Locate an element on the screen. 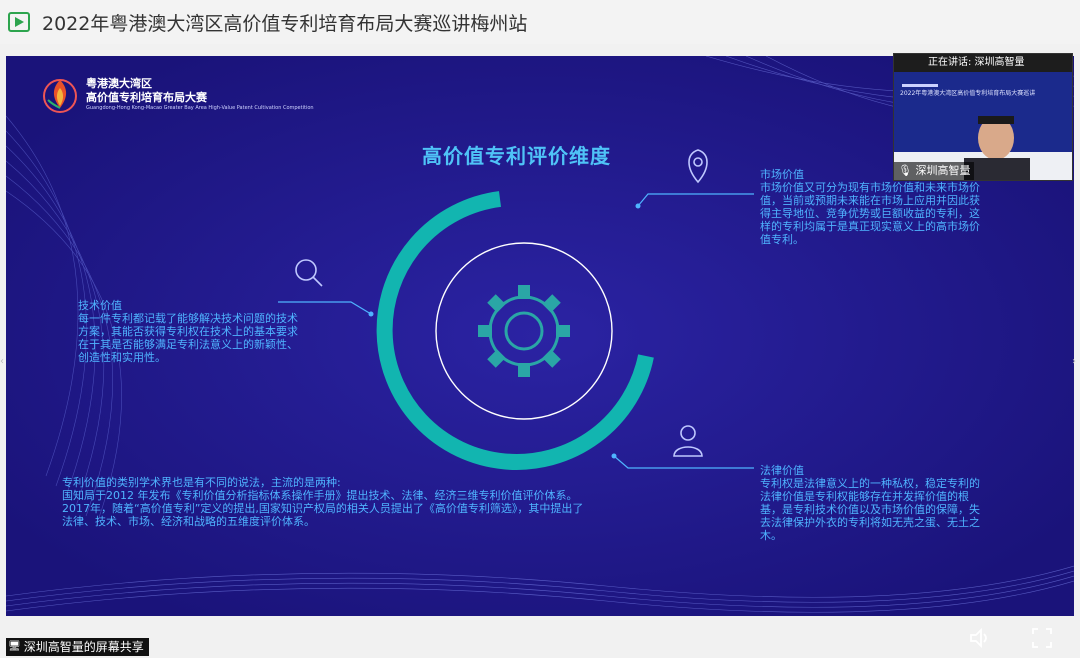 Image resolution: width=1080 pixels, height=658 pixels. screen-share-label: 🖥 深圳高智量的屏幕共享 is located at coordinates (77, 647).